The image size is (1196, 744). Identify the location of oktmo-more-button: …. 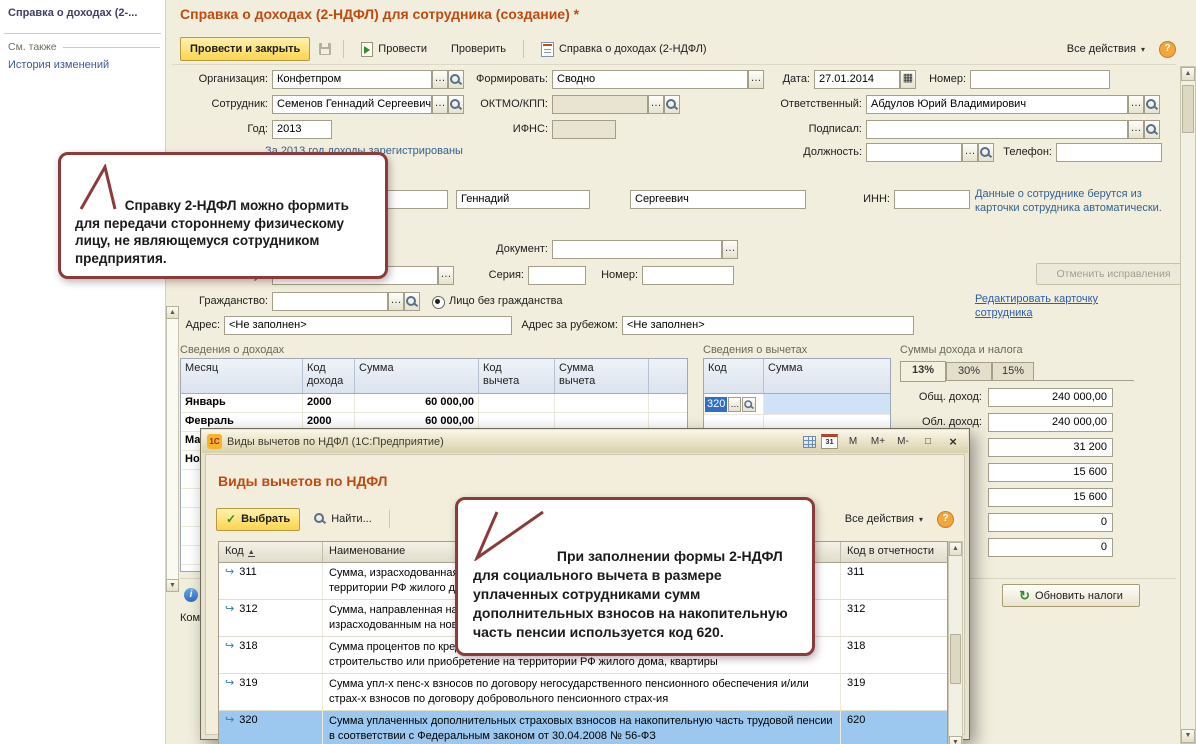
(656, 104).